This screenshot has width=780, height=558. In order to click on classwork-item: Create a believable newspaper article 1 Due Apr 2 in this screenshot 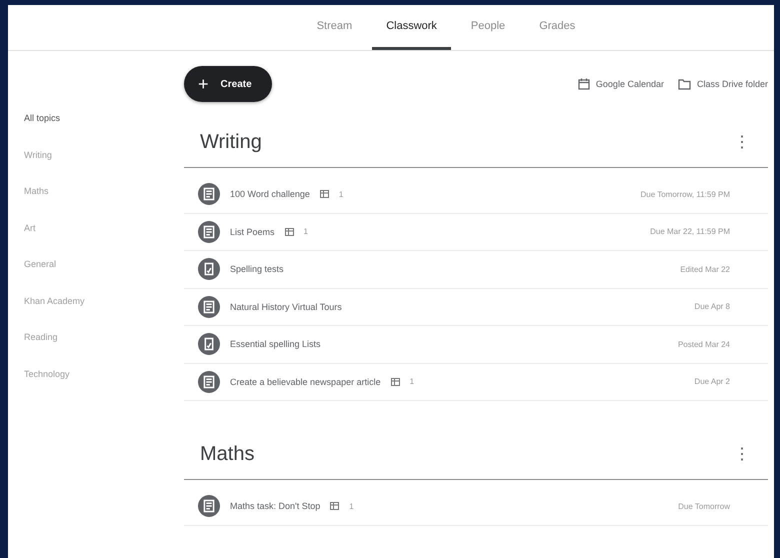, I will do `click(476, 382)`.